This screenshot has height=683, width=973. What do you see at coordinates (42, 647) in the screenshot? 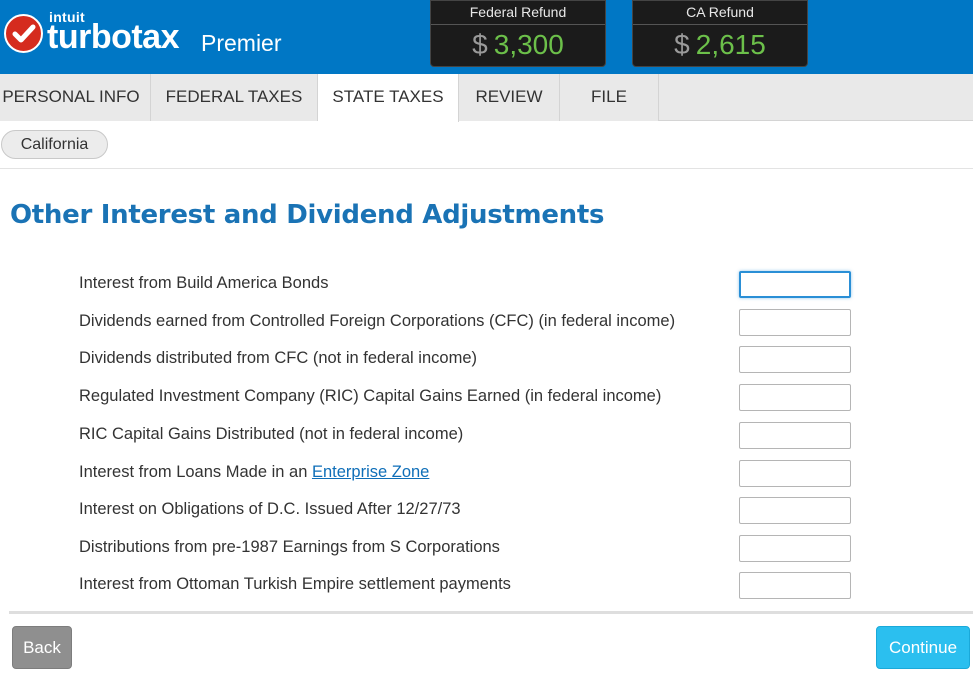
I see `back-button: Back` at bounding box center [42, 647].